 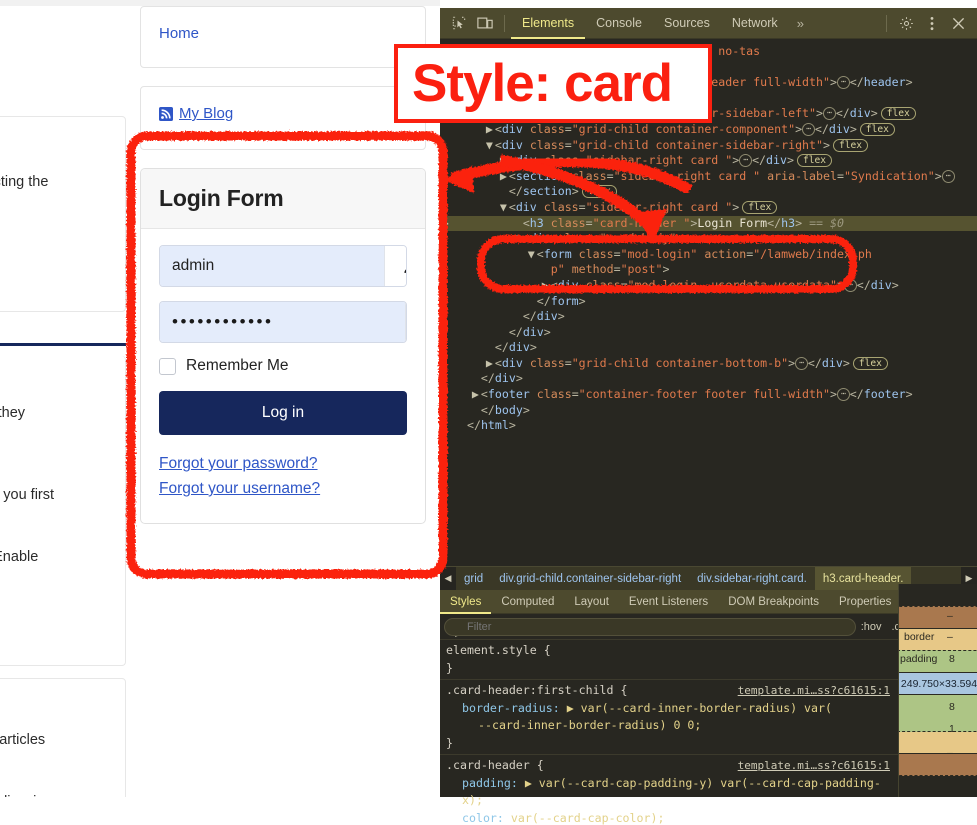 What do you see at coordinates (448, 579) in the screenshot?
I see `breadcrumb-scroll-left-icon: ◀` at bounding box center [448, 579].